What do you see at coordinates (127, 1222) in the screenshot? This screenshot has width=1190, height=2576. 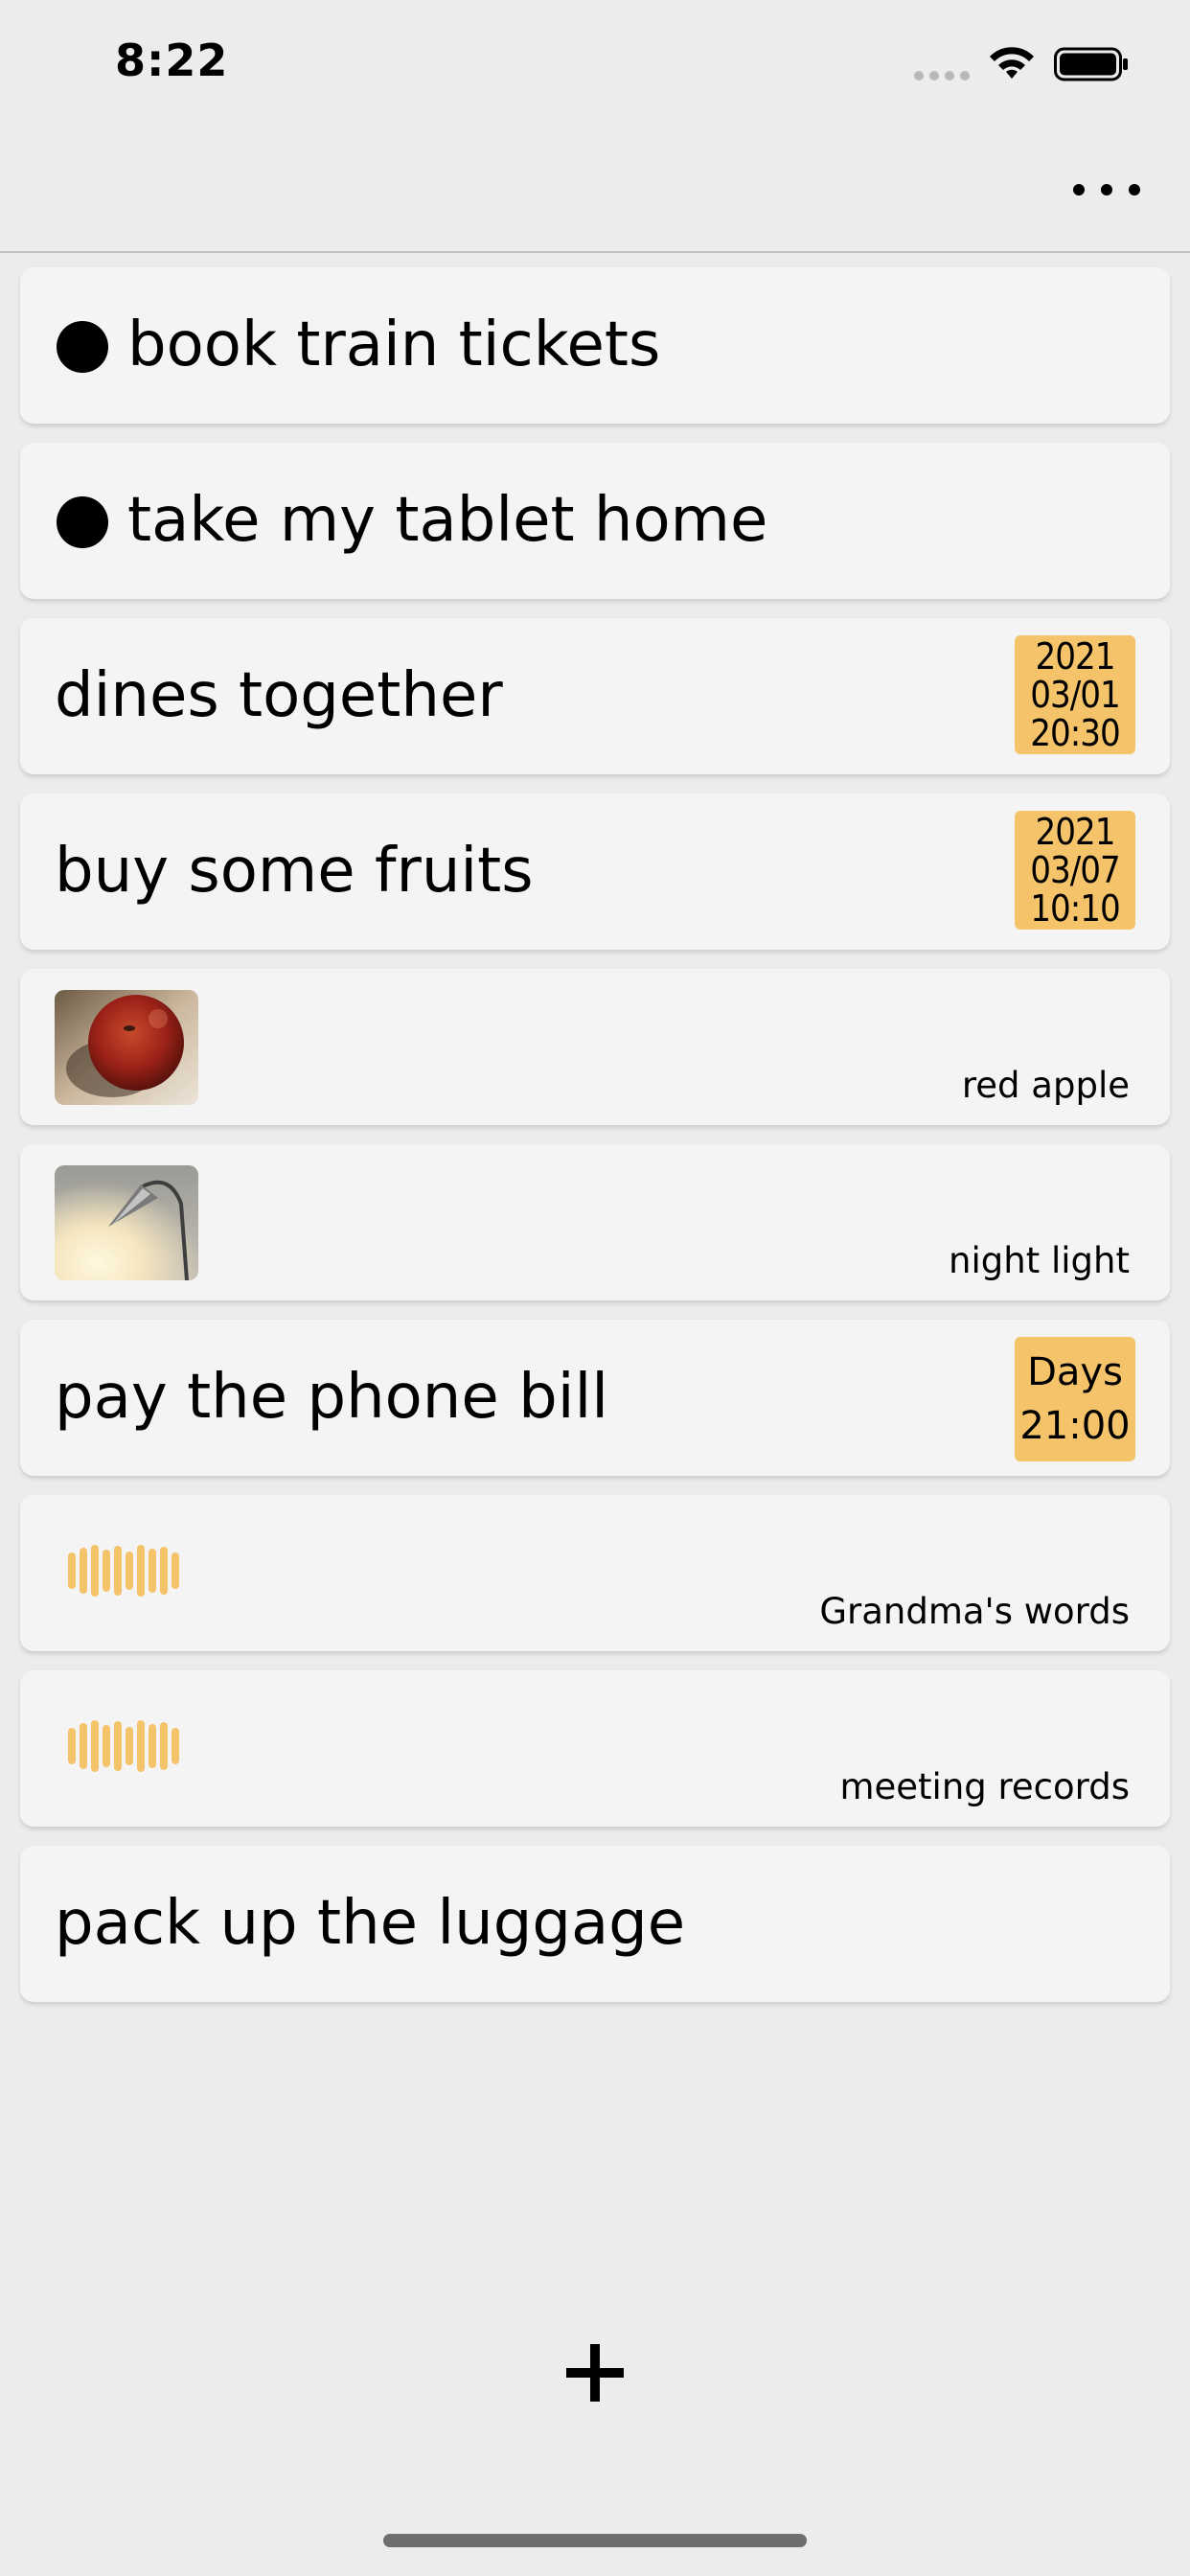 I see `lamp-photo` at bounding box center [127, 1222].